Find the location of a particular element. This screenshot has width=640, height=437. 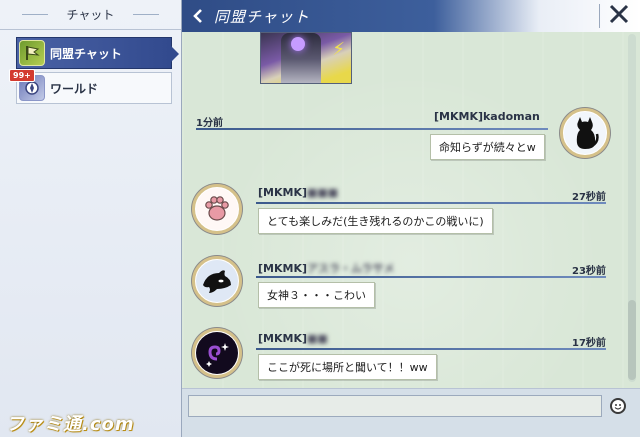

paw-print-icon is located at coordinates (217, 209).